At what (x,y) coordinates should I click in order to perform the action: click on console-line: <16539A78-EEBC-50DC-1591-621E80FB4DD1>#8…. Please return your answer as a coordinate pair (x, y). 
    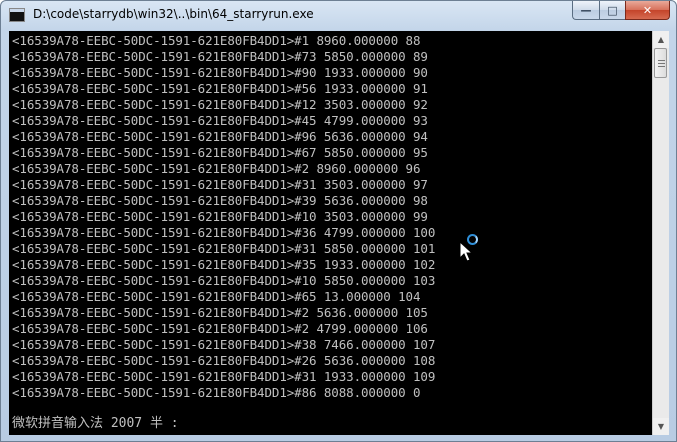
    Looking at the image, I should click on (216, 392).